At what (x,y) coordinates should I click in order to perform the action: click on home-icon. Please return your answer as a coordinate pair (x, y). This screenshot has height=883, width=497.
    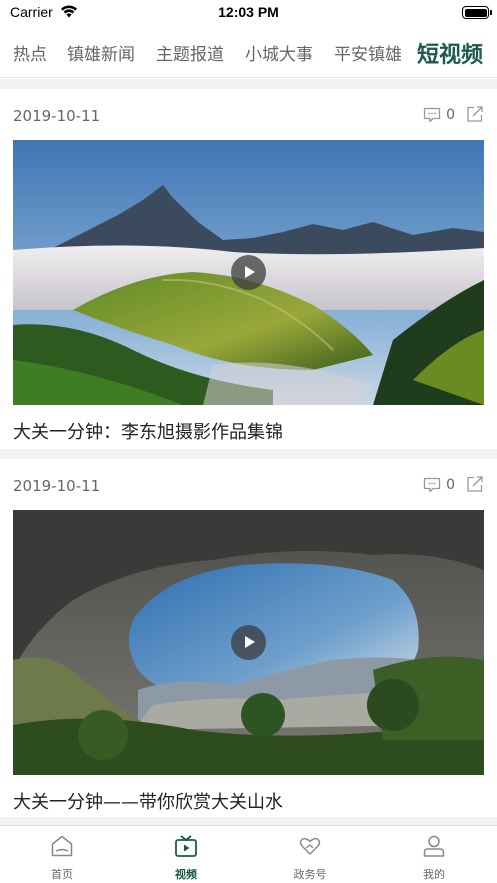
    Looking at the image, I should click on (62, 846).